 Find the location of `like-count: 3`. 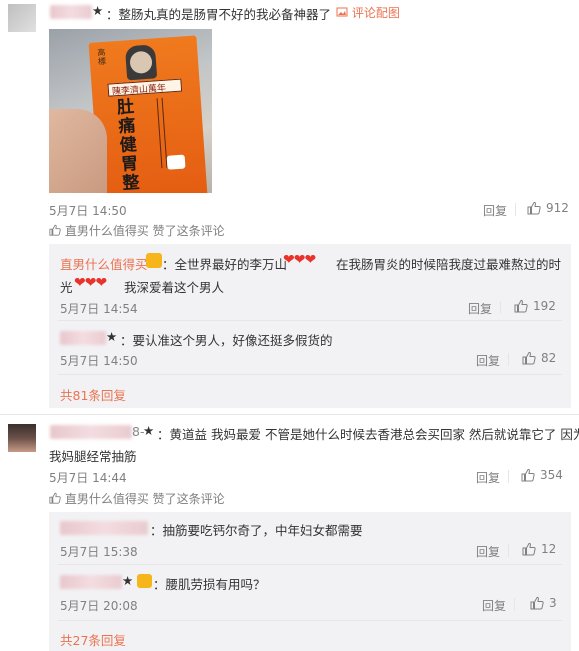

like-count: 3 is located at coordinates (553, 603).